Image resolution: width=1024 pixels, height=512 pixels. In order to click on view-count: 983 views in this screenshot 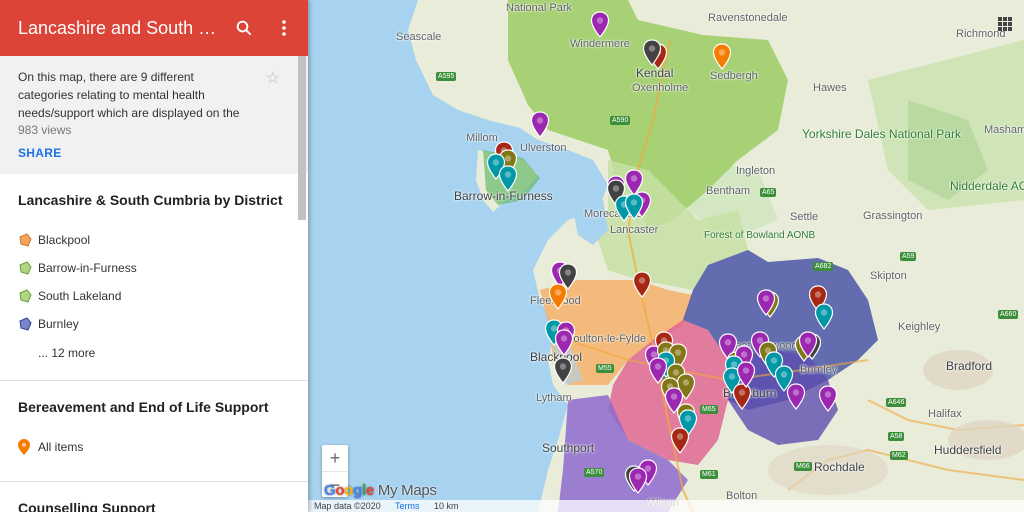, I will do `click(45, 130)`.